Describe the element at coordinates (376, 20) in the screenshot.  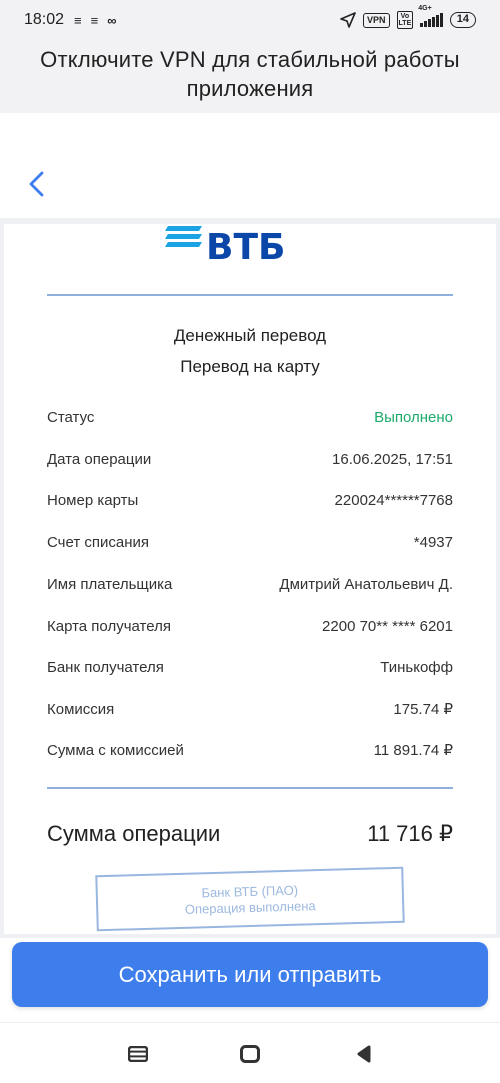
I see `vpn-icon: VPN` at that location.